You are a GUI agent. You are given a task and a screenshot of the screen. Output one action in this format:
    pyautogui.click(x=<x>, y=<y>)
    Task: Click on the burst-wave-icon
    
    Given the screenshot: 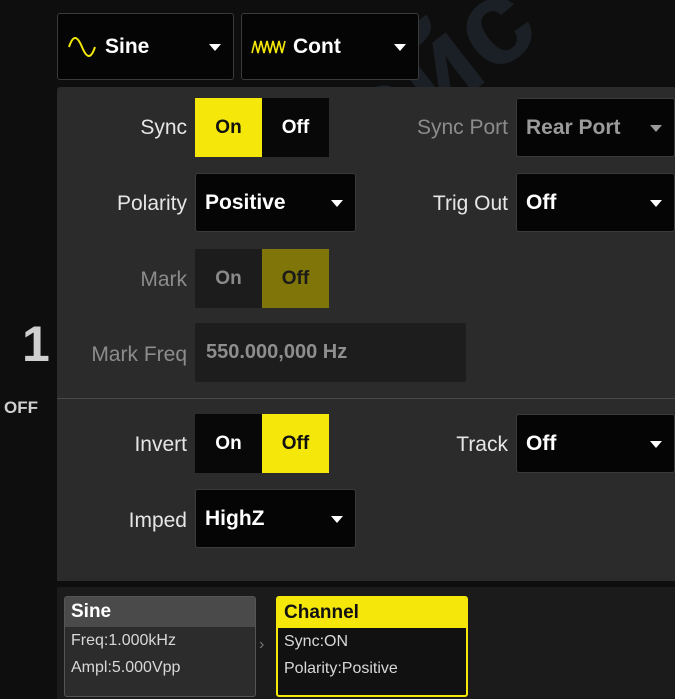 What is the action you would take?
    pyautogui.click(x=269, y=47)
    